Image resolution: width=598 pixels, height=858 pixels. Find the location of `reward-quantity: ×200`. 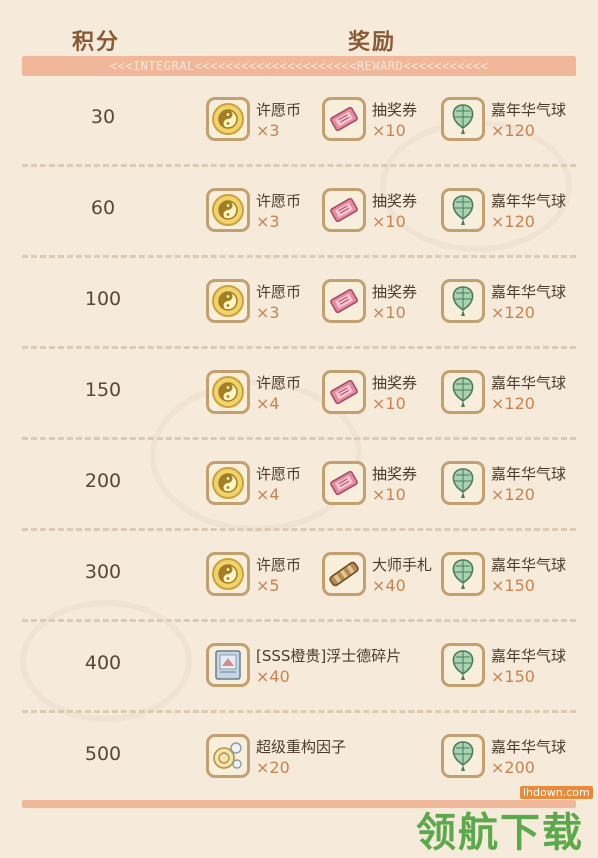

reward-quantity: ×200 is located at coordinates (513, 767).